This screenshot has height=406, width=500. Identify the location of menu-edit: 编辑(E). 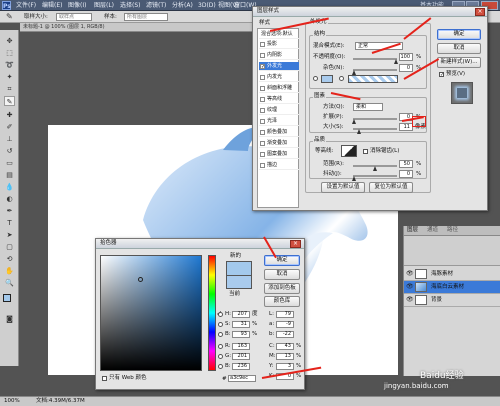
(52, 5).